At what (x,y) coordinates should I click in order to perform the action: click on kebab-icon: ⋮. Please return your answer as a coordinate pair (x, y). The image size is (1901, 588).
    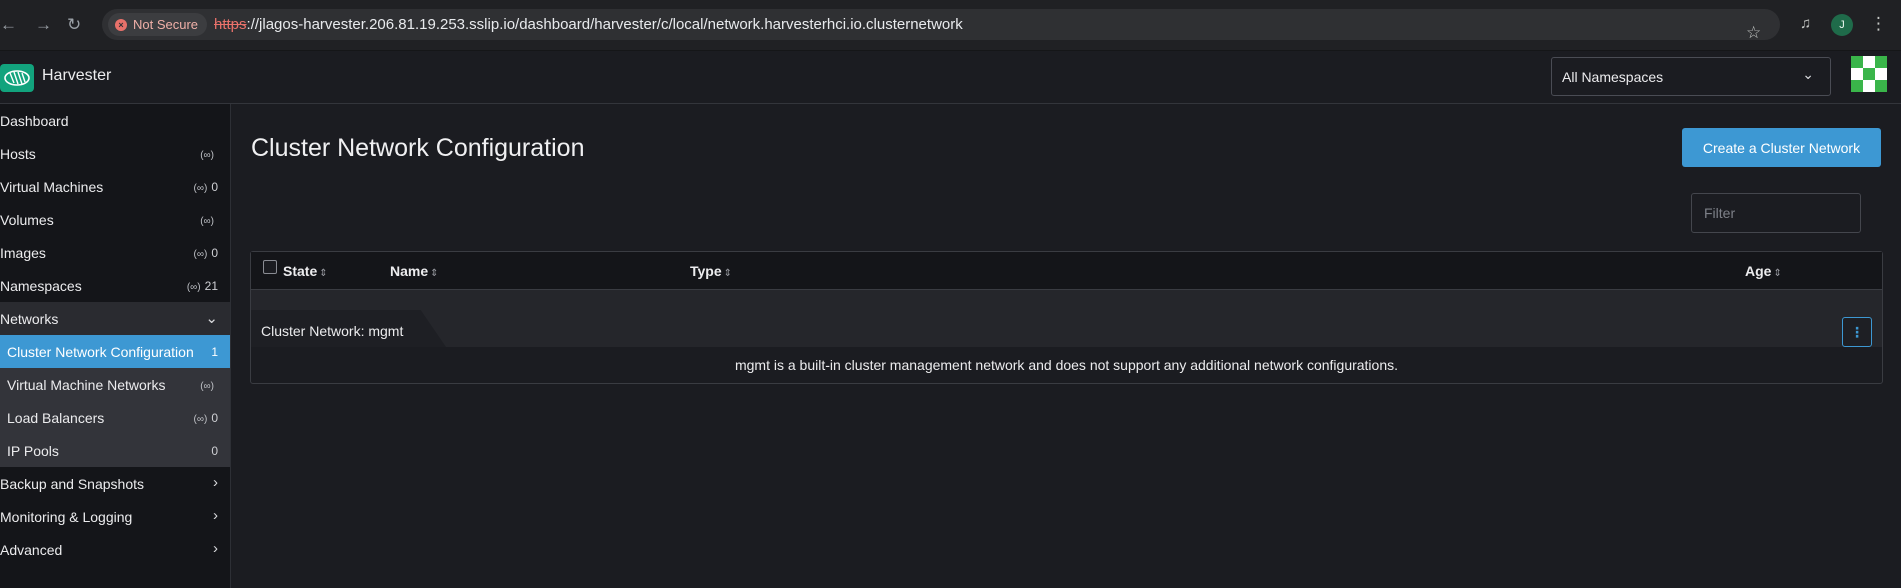
    Looking at the image, I should click on (1878, 24).